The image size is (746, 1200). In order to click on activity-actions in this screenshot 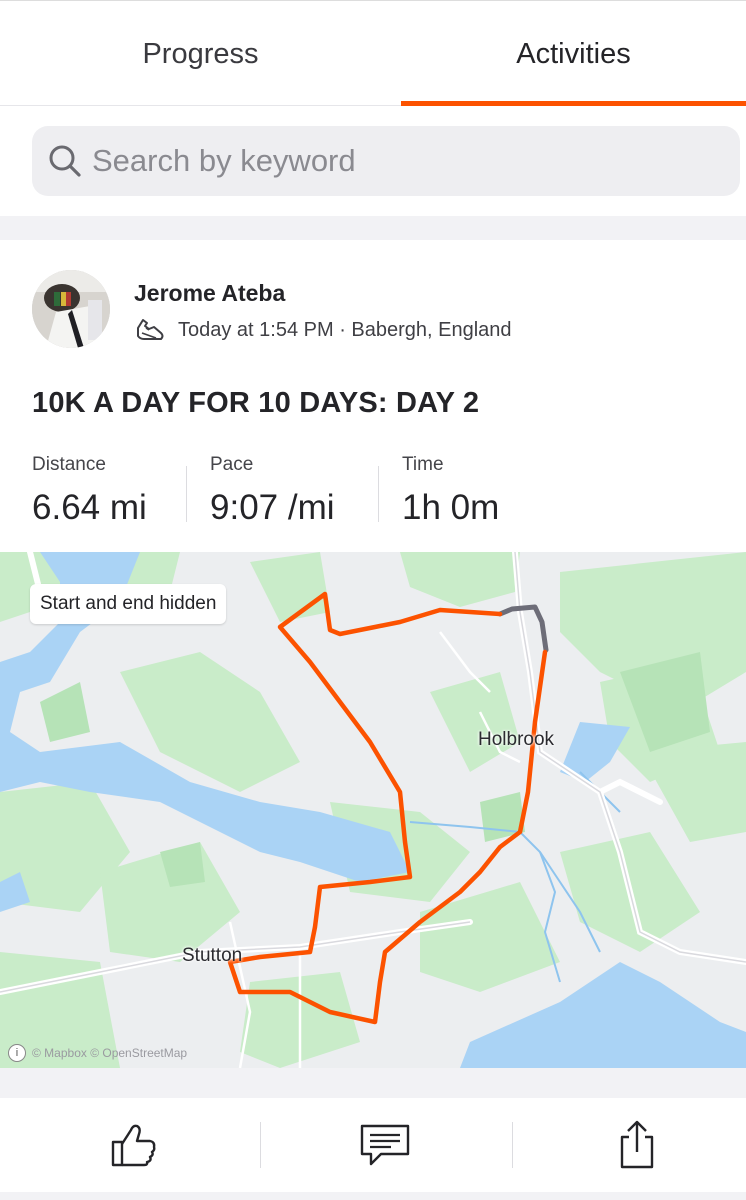, I will do `click(373, 1145)`.